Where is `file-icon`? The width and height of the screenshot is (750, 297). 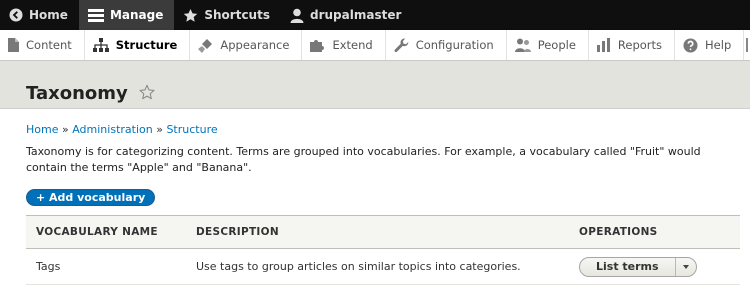 file-icon is located at coordinates (13, 45).